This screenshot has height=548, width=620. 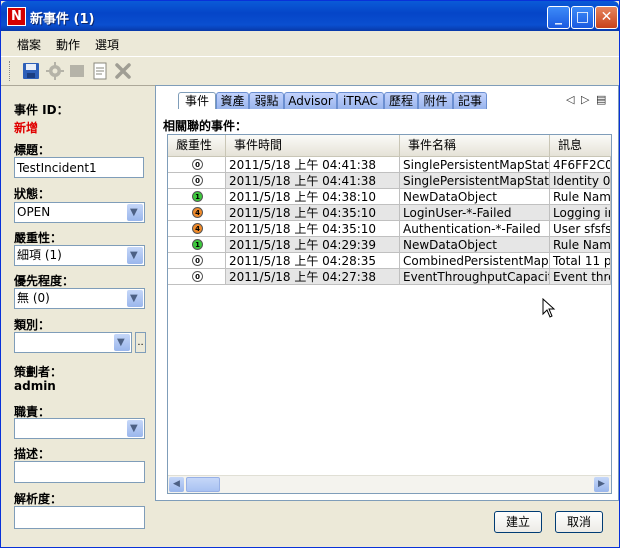 What do you see at coordinates (475, 213) in the screenshot?
I see `event-name-cell: LoginUser-*-Failed` at bounding box center [475, 213].